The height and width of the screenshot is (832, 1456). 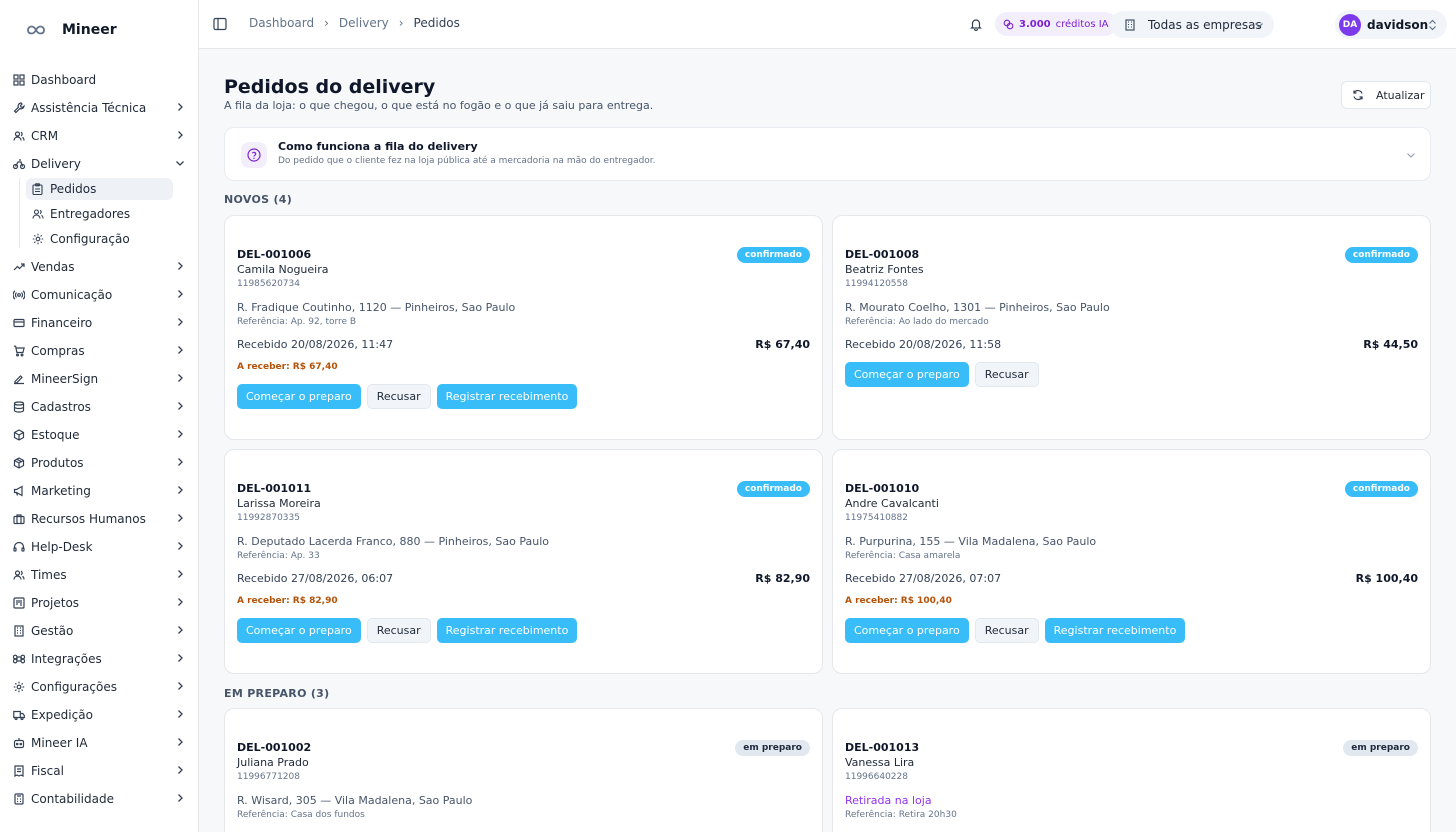 What do you see at coordinates (315, 578) in the screenshot?
I see `received-time: Recebido 27/08/2026, 06:07` at bounding box center [315, 578].